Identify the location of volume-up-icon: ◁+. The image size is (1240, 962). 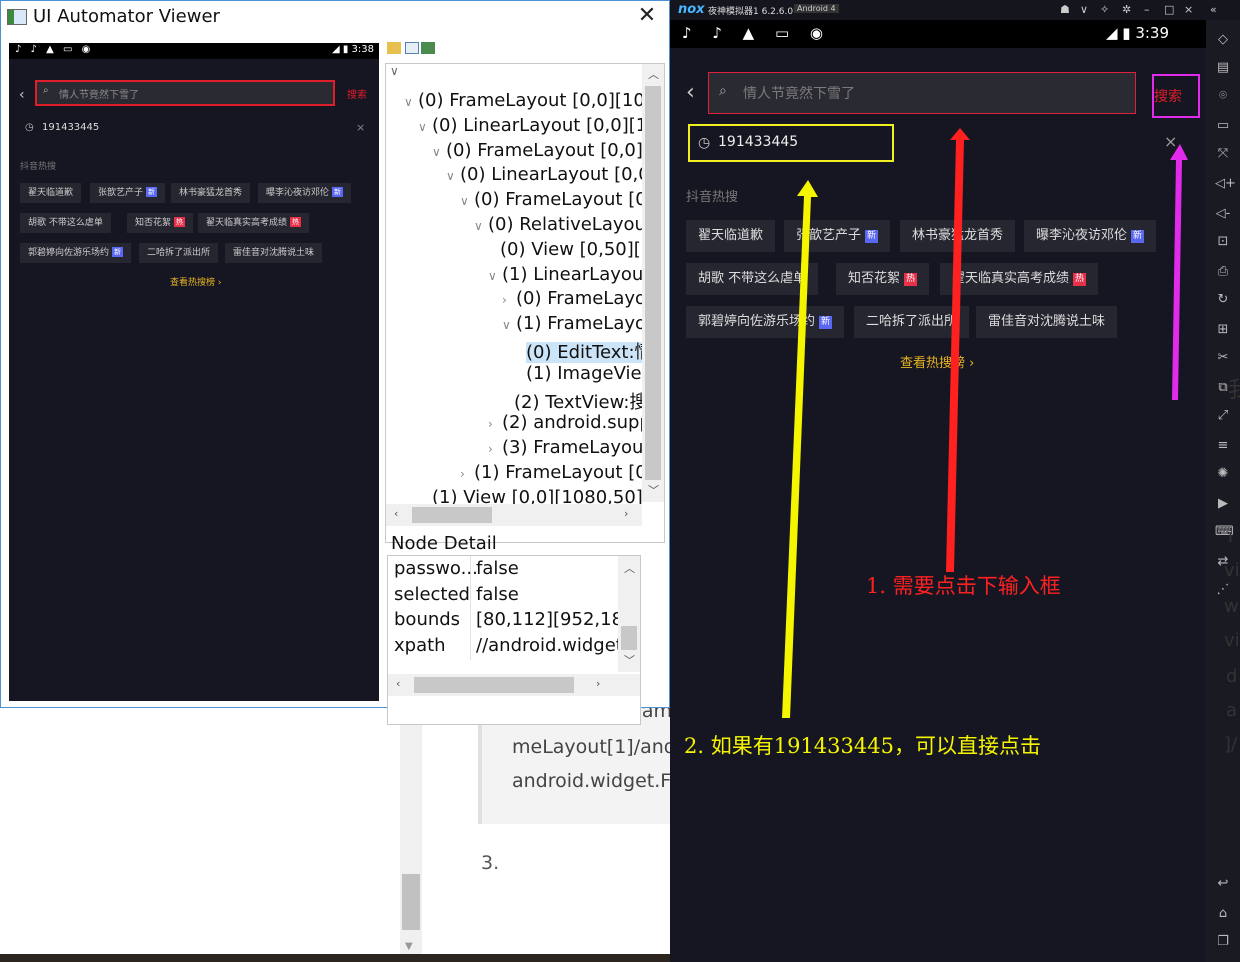
(1225, 184).